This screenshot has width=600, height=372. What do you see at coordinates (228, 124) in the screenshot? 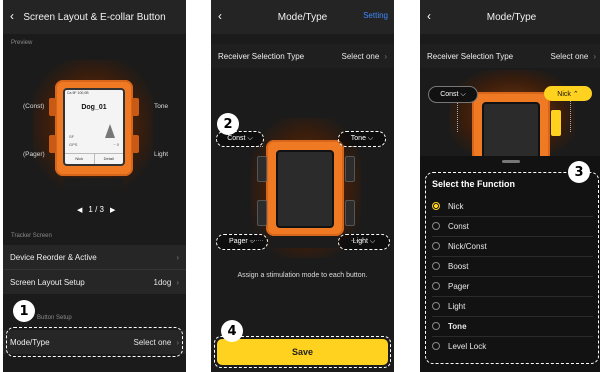
I see `step-badge-2: 2` at bounding box center [228, 124].